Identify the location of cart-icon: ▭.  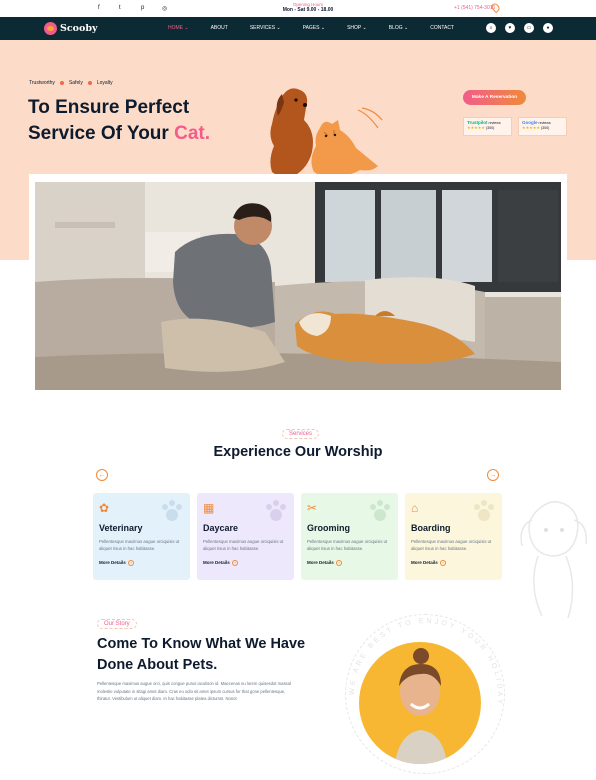
(529, 28).